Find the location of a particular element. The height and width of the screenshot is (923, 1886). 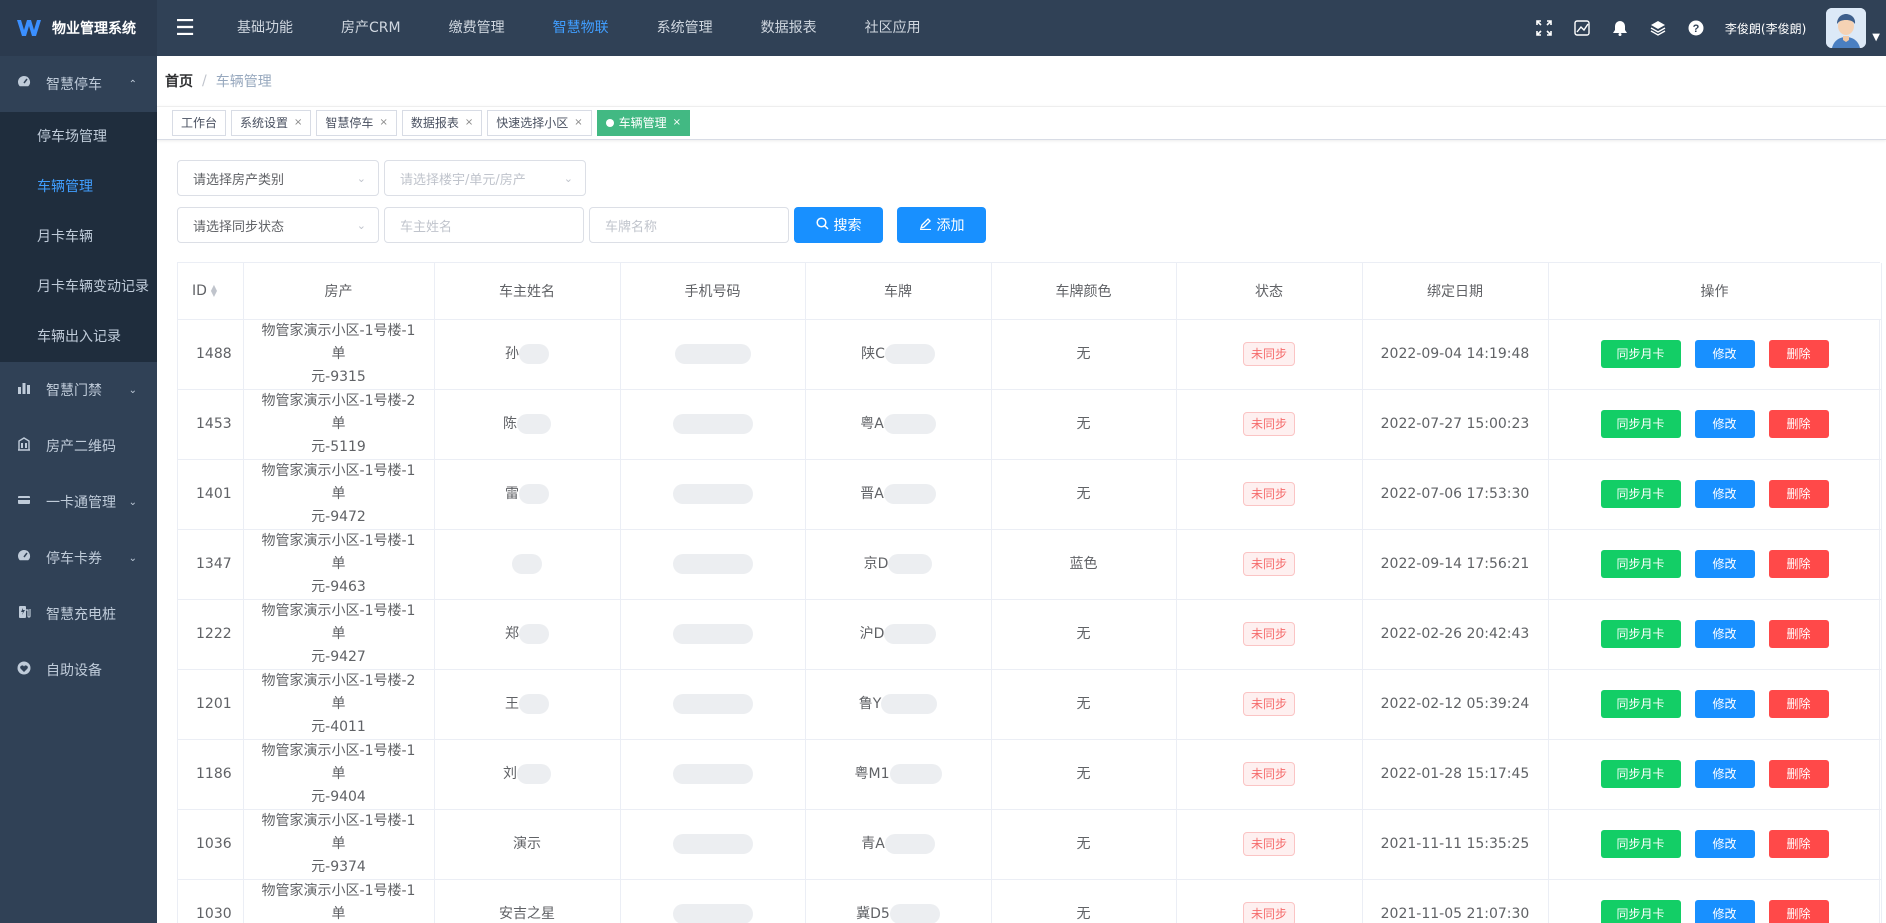

dashboard-icon is located at coordinates (24, 558).